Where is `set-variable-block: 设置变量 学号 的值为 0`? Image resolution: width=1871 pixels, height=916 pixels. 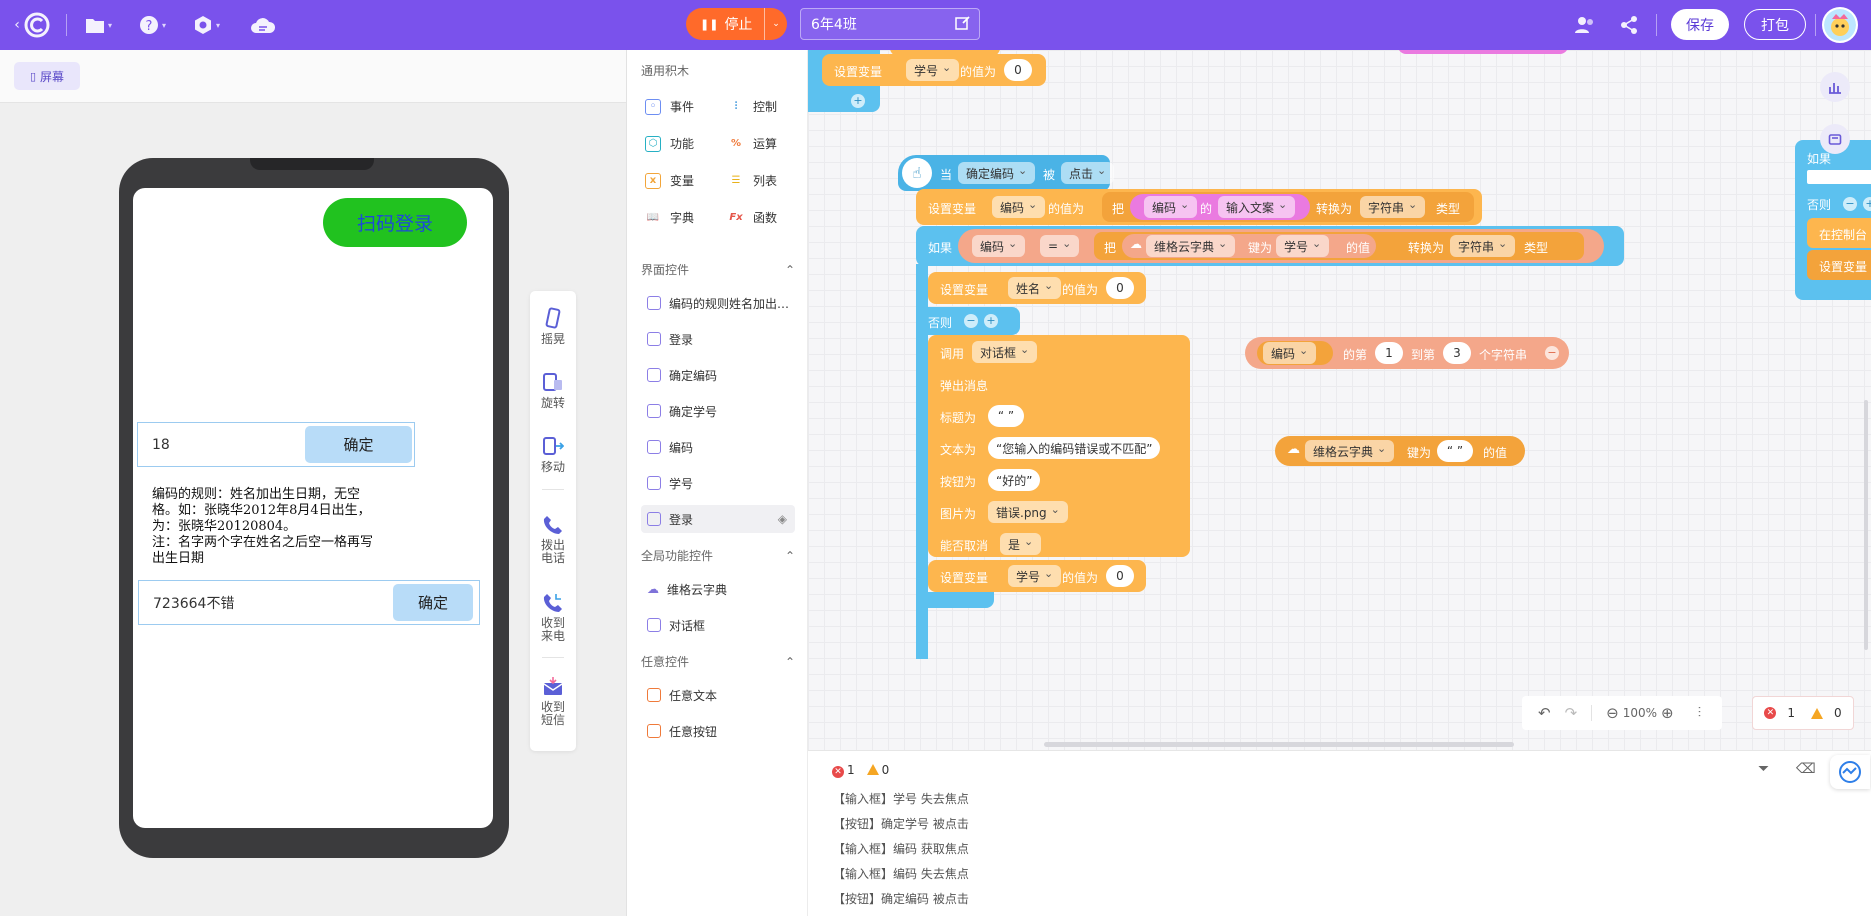
set-variable-block: 设置变量 学号 的值为 0 is located at coordinates (1037, 576).